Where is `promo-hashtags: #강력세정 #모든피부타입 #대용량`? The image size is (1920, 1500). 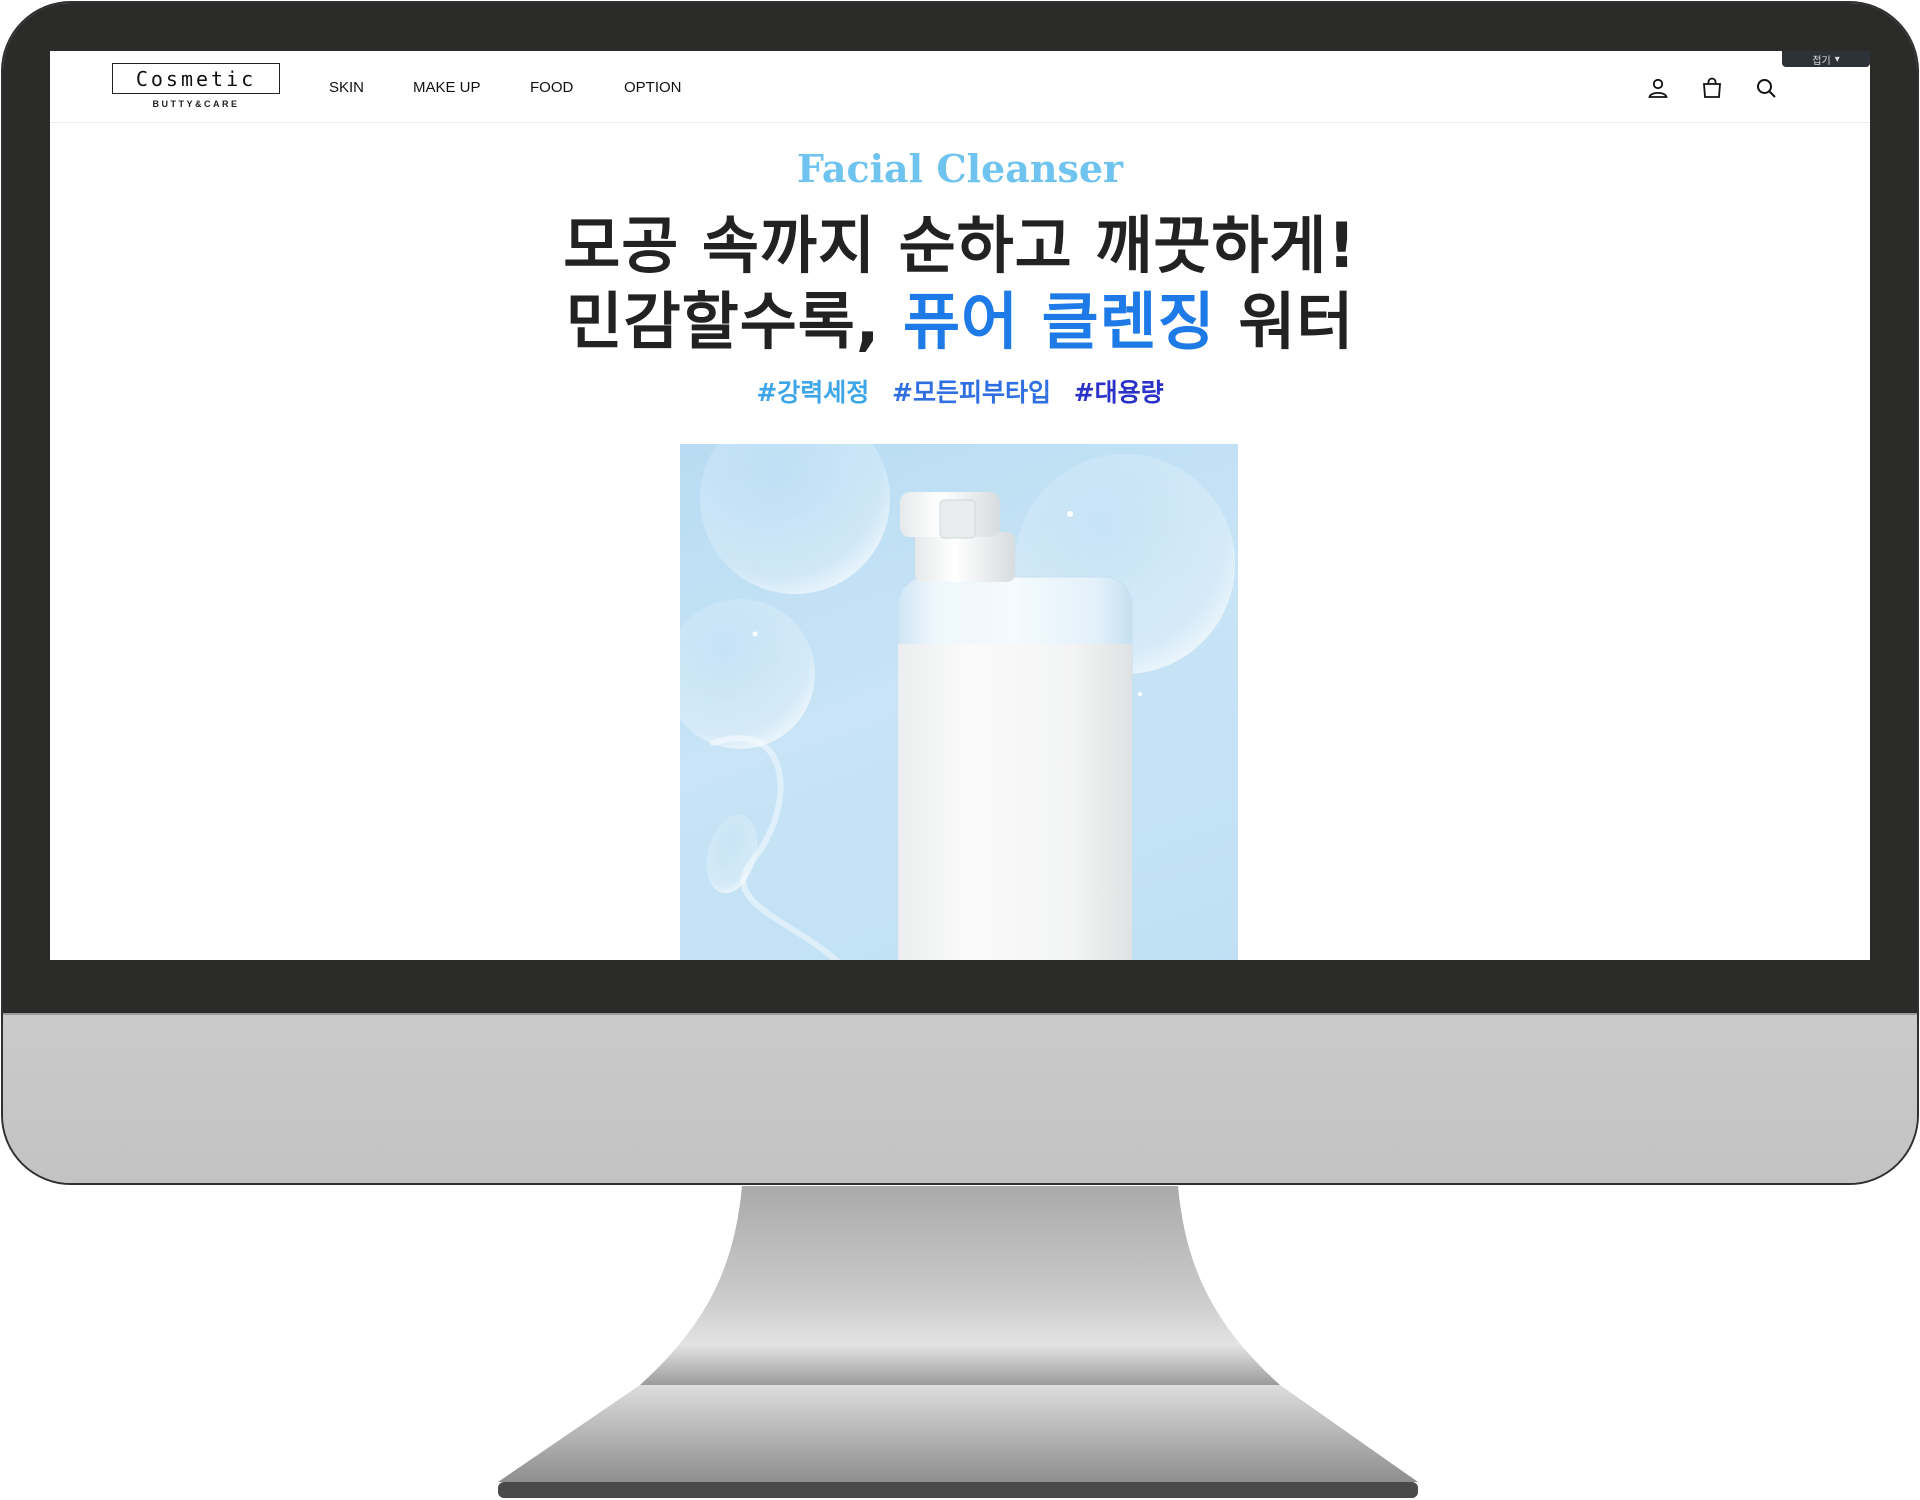
promo-hashtags: #강력세정 #모든피부타입 #대용량 is located at coordinates (960, 391).